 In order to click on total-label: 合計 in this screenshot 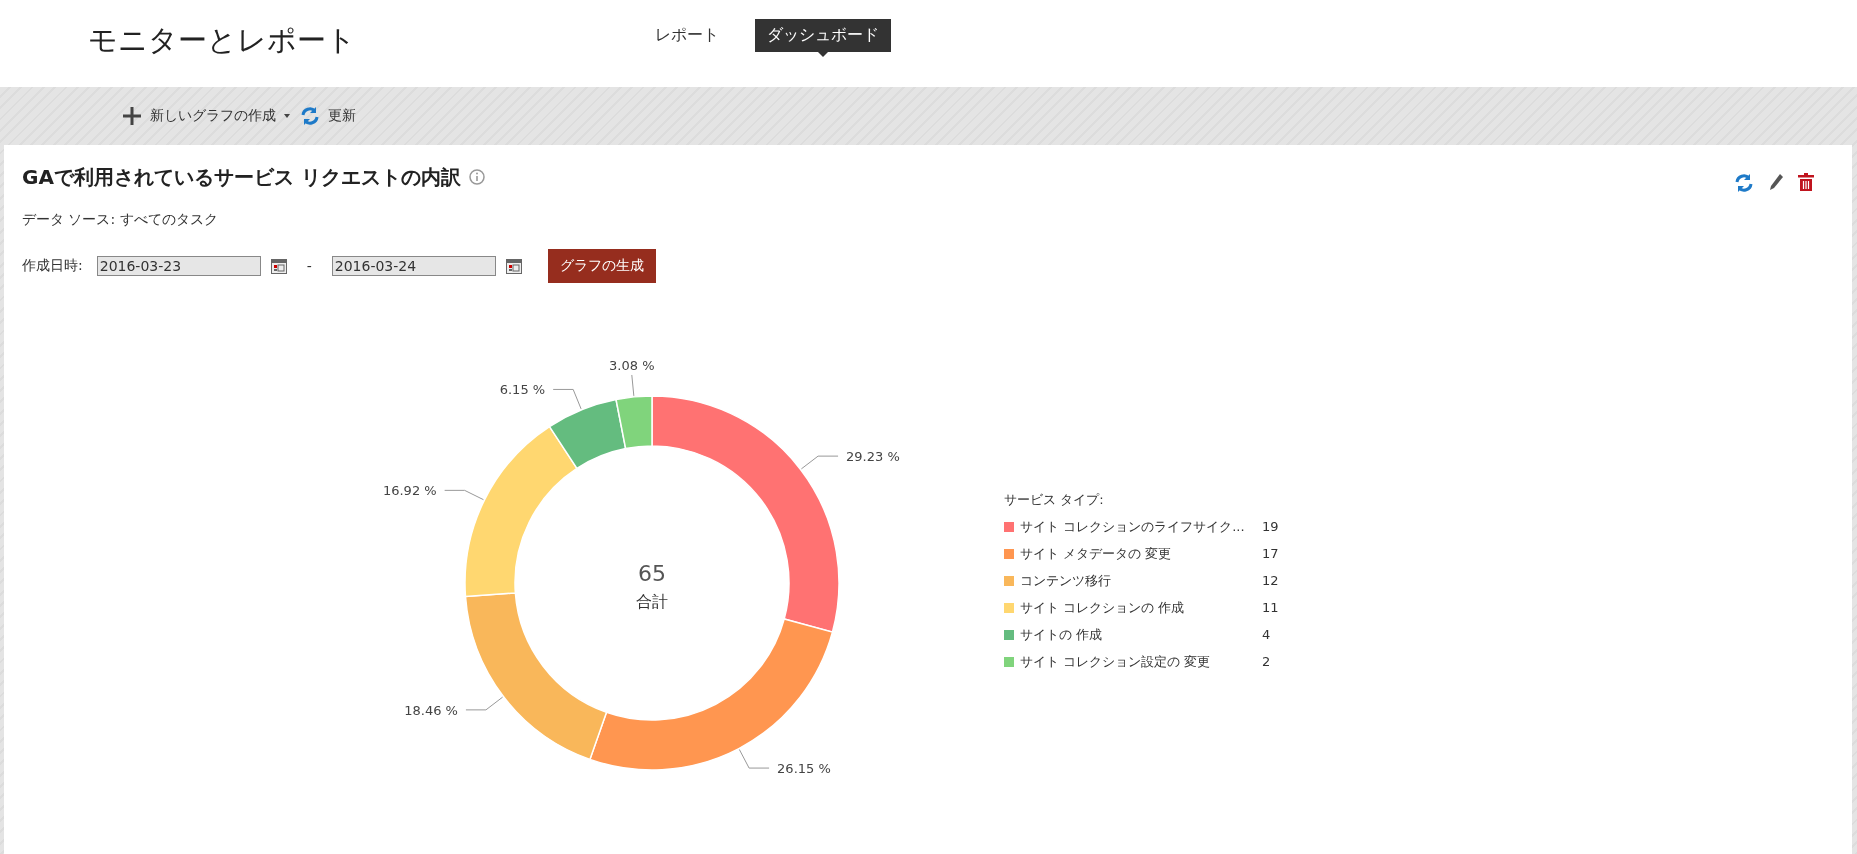, I will do `click(652, 601)`.